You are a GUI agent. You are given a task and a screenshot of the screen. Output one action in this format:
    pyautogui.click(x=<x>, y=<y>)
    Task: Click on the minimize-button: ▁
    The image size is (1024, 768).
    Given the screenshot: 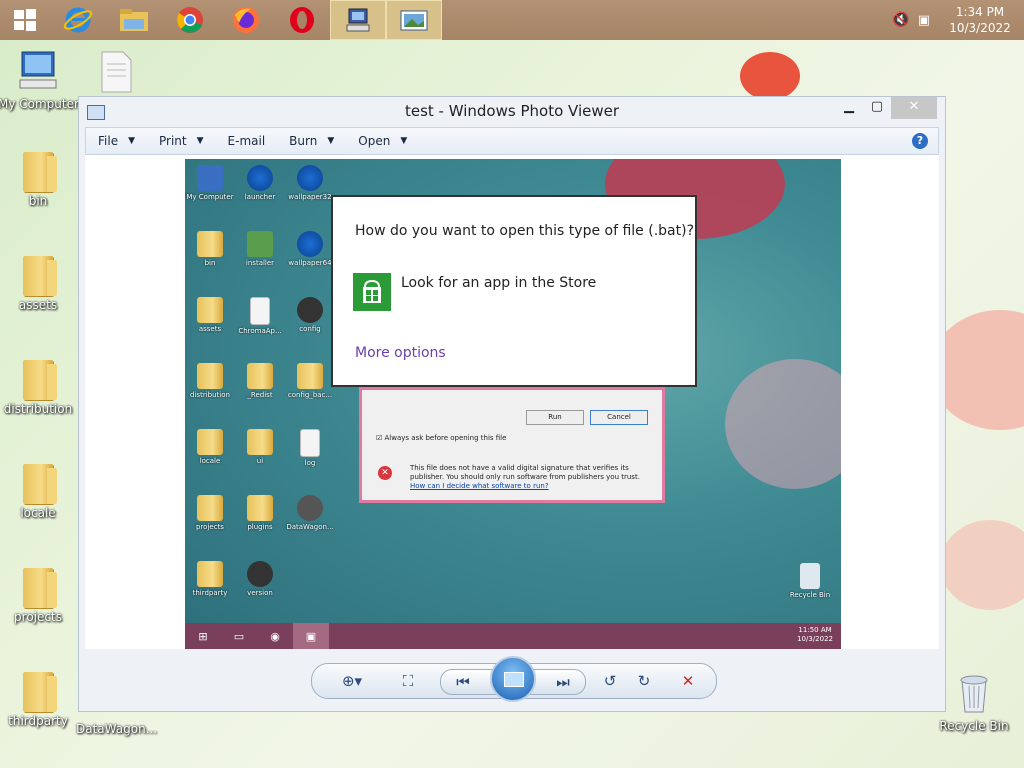 What is the action you would take?
    pyautogui.click(x=849, y=108)
    